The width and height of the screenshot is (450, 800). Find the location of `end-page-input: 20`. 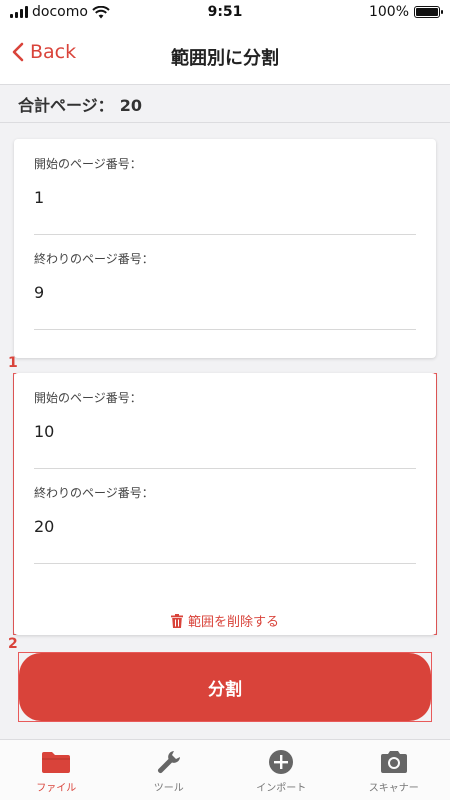

end-page-input: 20 is located at coordinates (44, 526).